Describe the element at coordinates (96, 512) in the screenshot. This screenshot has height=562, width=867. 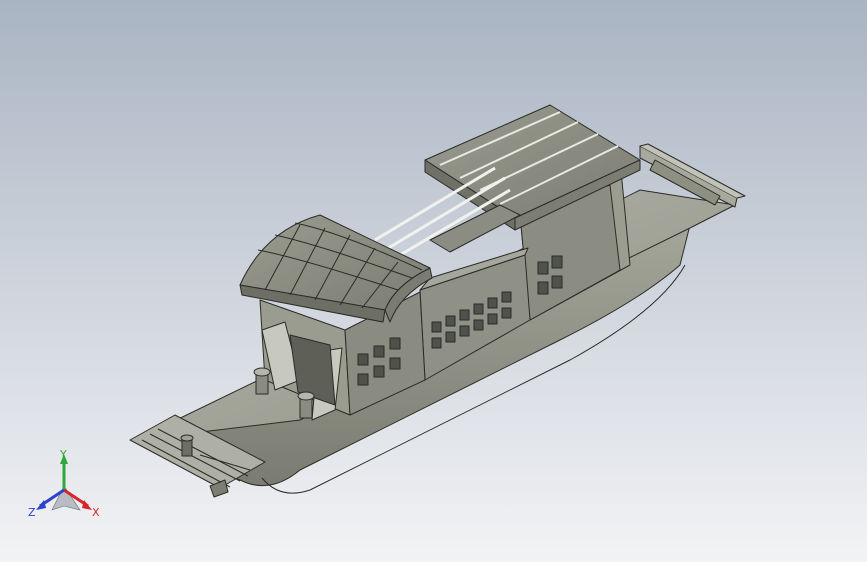
I see `x-axis-label: X` at that location.